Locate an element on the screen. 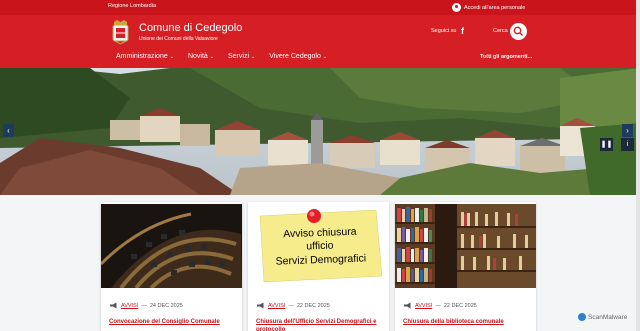 The height and width of the screenshot is (331, 640). nav-label: Vivere Cedegolo is located at coordinates (295, 56).